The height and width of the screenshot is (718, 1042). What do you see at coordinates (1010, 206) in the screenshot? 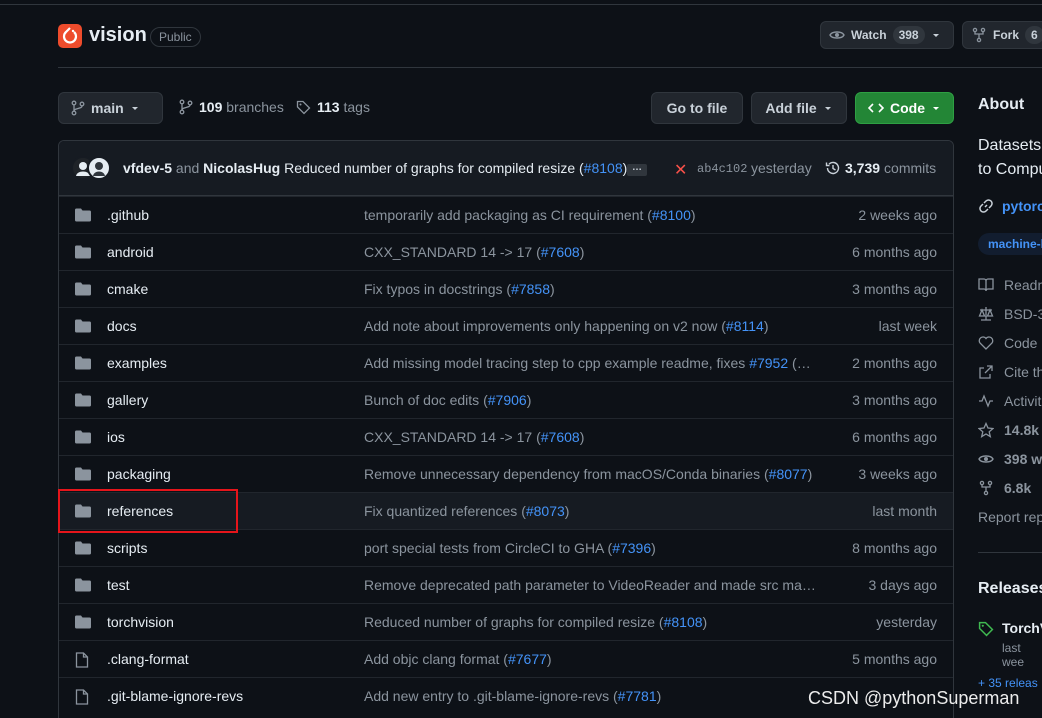
I see `website-link: pytorc` at bounding box center [1010, 206].